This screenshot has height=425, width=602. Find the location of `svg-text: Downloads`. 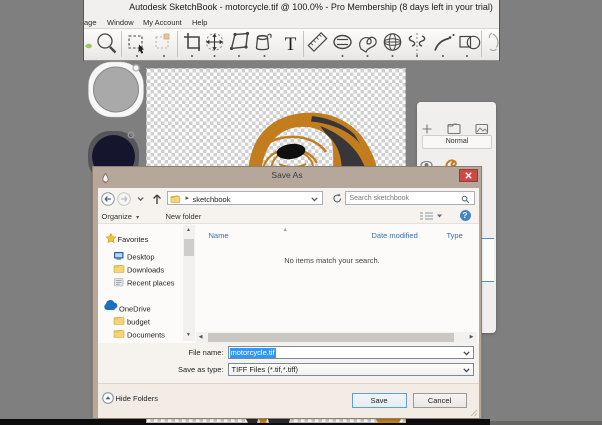

svg-text: Downloads is located at coordinates (145, 270).